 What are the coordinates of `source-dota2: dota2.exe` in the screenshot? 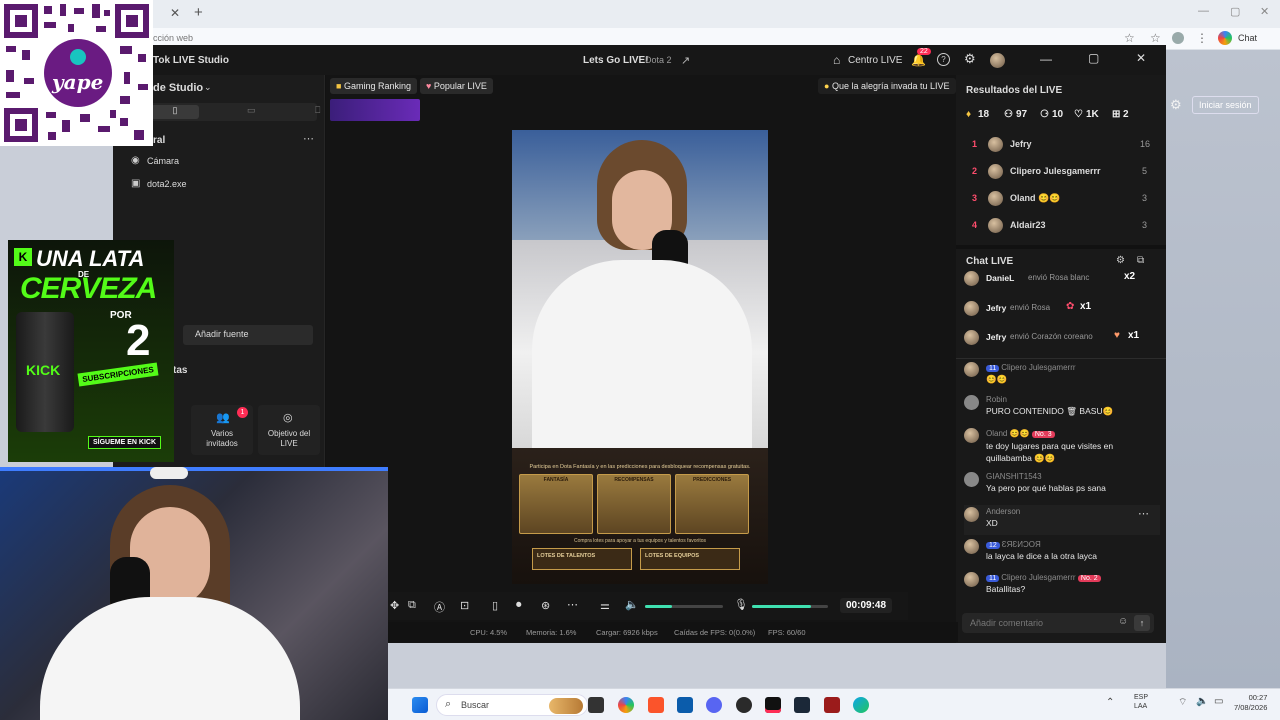 It's located at (167, 184).